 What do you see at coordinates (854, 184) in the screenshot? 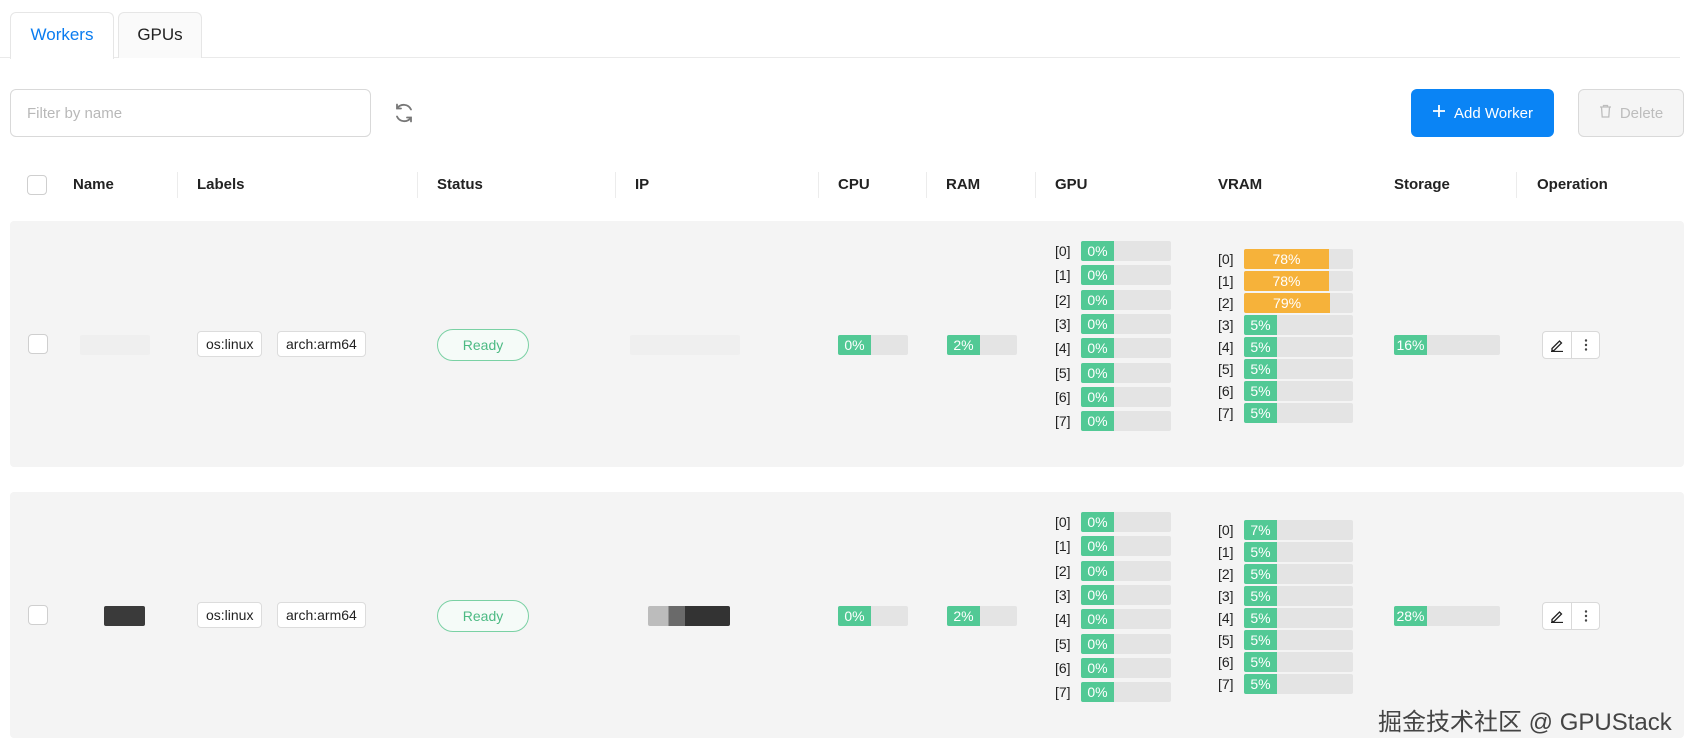
I see `col-cpu: CPU` at bounding box center [854, 184].